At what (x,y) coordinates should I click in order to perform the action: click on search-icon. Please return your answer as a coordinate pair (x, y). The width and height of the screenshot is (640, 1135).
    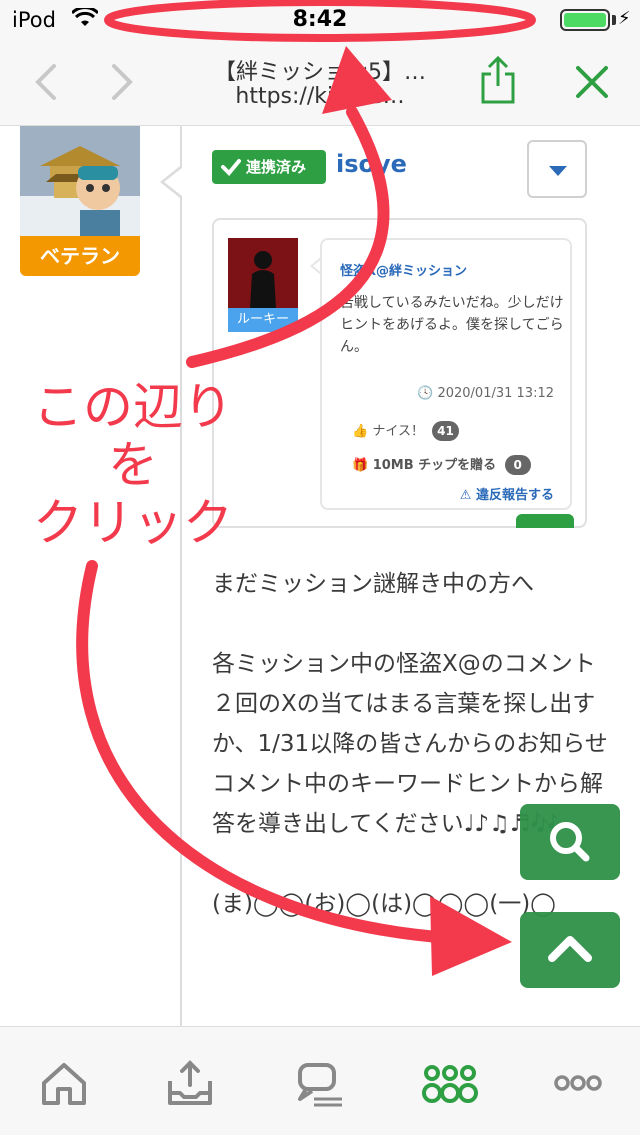
    Looking at the image, I should click on (570, 842).